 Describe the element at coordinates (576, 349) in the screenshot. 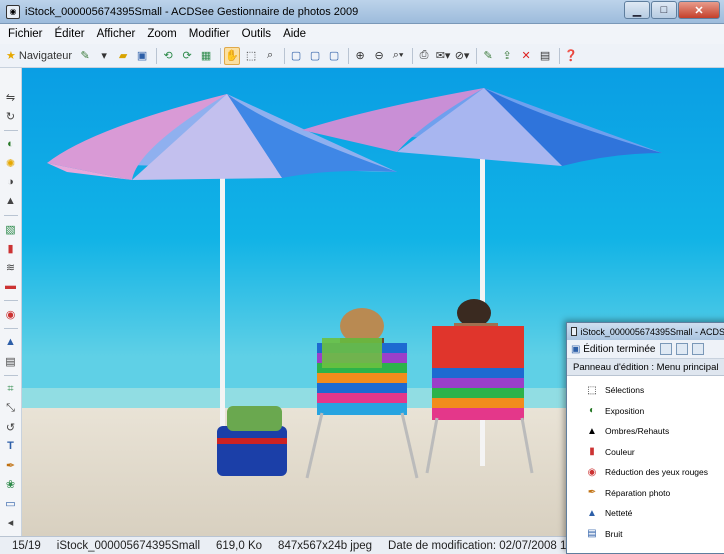

I see `done-icon: ▣` at that location.